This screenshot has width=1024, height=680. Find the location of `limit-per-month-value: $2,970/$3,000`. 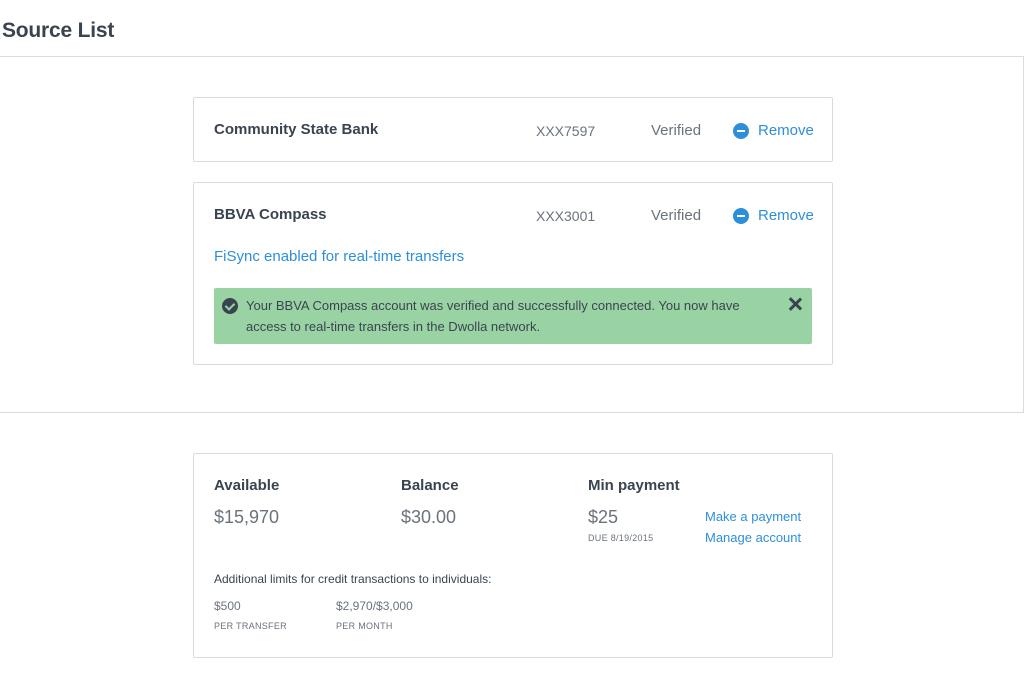

limit-per-month-value: $2,970/$3,000 is located at coordinates (374, 606).